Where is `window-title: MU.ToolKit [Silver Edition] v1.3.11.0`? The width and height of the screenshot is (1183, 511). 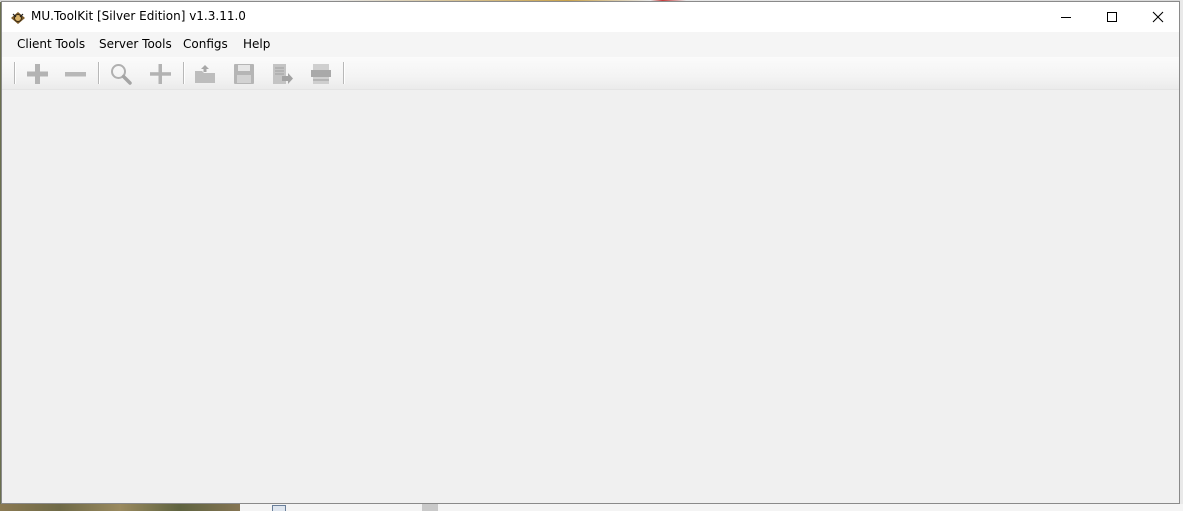 window-title: MU.ToolKit [Silver Edition] v1.3.11.0 is located at coordinates (138, 16).